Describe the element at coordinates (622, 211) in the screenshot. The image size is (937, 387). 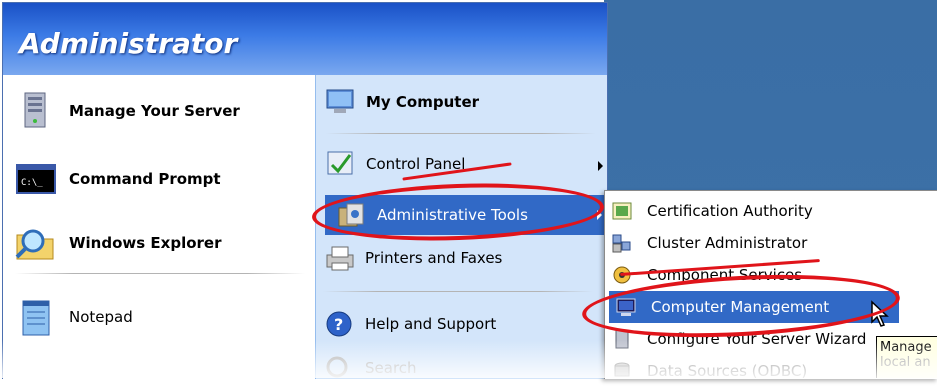
I see `certificate-icon` at that location.